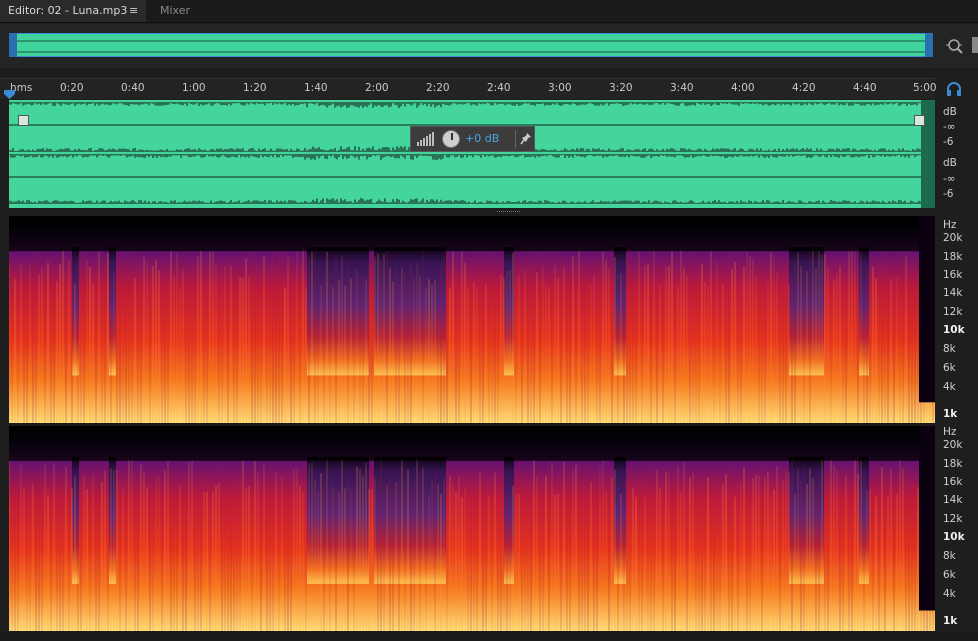 This screenshot has height=641, width=978. What do you see at coordinates (560, 88) in the screenshot?
I see `ruler-label: 3:00` at bounding box center [560, 88].